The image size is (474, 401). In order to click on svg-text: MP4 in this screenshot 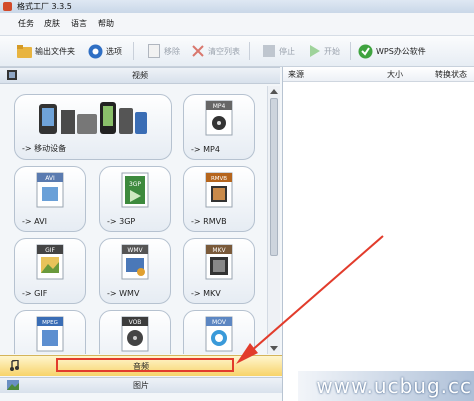, I will do `click(219, 106)`.